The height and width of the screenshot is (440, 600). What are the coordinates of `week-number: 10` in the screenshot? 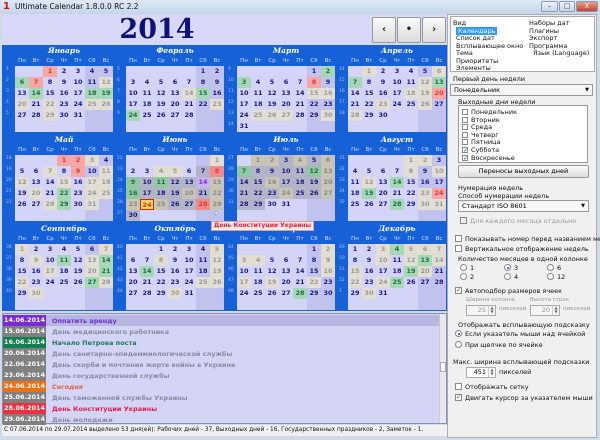 It's located at (232, 82).